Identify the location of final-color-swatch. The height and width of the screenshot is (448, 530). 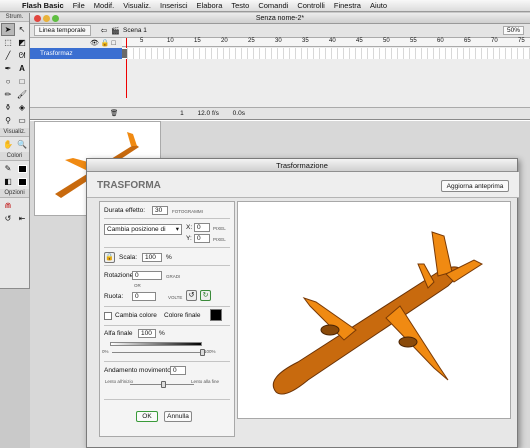
(216, 315).